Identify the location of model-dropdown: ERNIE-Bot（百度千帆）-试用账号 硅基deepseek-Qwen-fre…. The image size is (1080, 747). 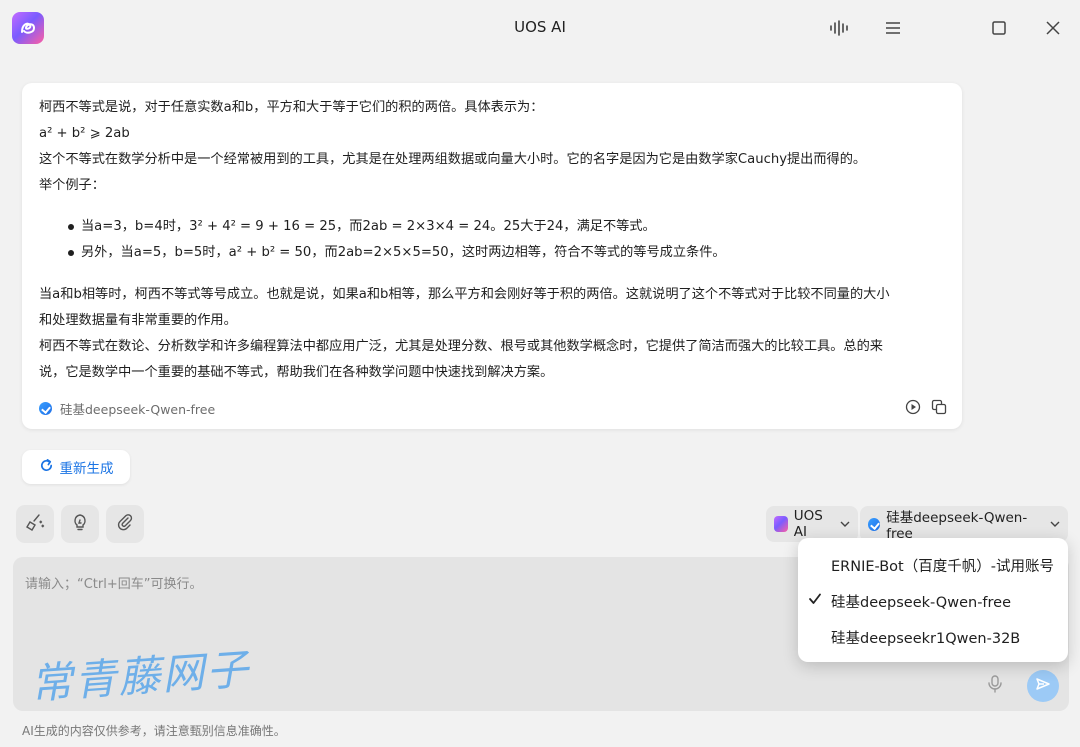
(933, 600).